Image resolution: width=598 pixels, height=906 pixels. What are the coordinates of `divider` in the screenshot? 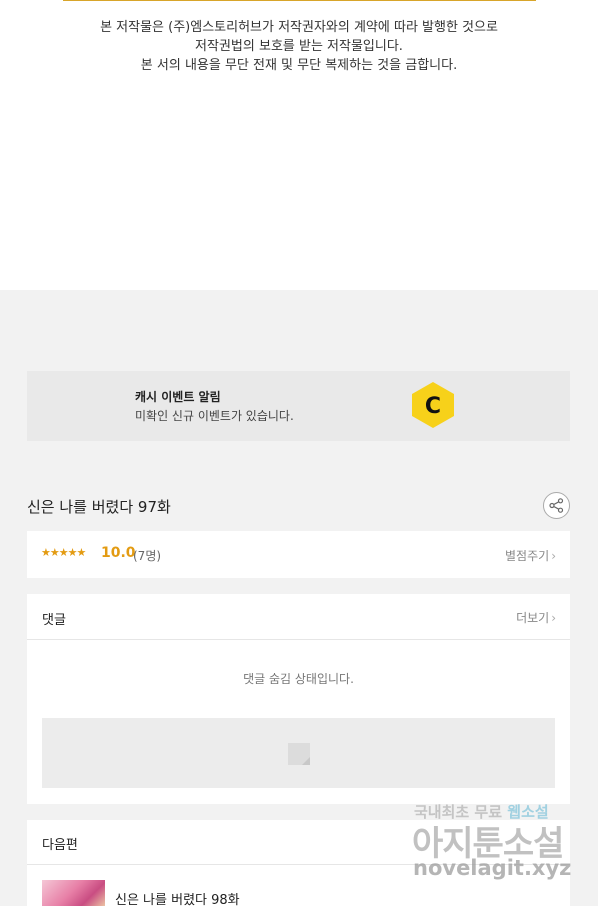 It's located at (299, 0).